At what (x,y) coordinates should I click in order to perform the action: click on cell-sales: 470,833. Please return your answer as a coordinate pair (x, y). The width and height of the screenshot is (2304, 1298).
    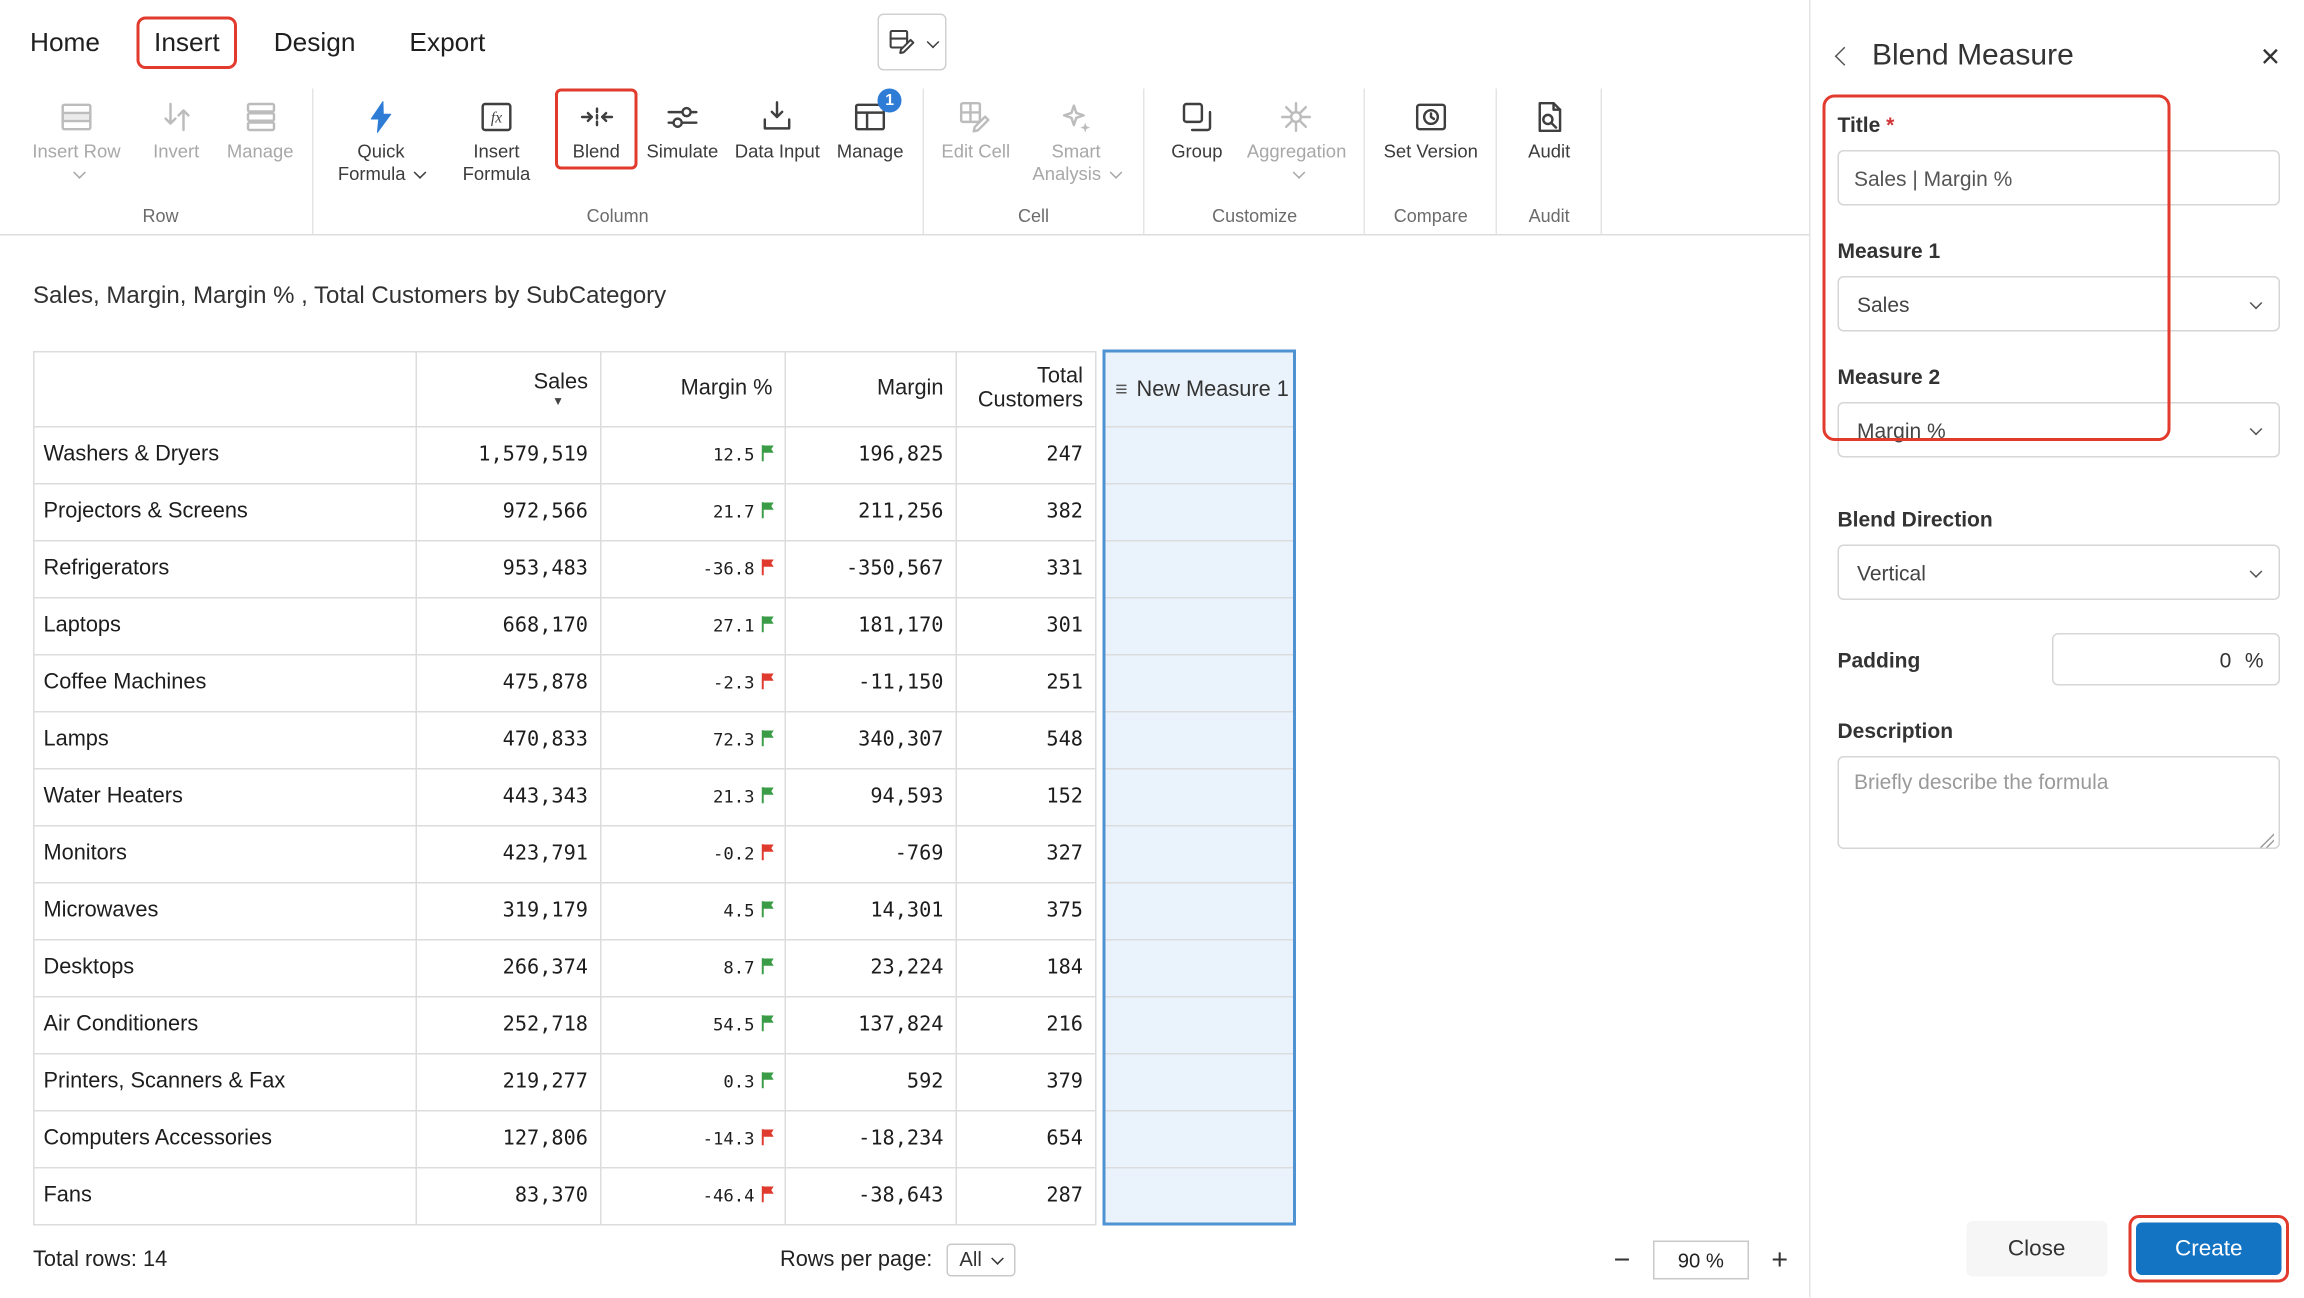
    Looking at the image, I should click on (508, 739).